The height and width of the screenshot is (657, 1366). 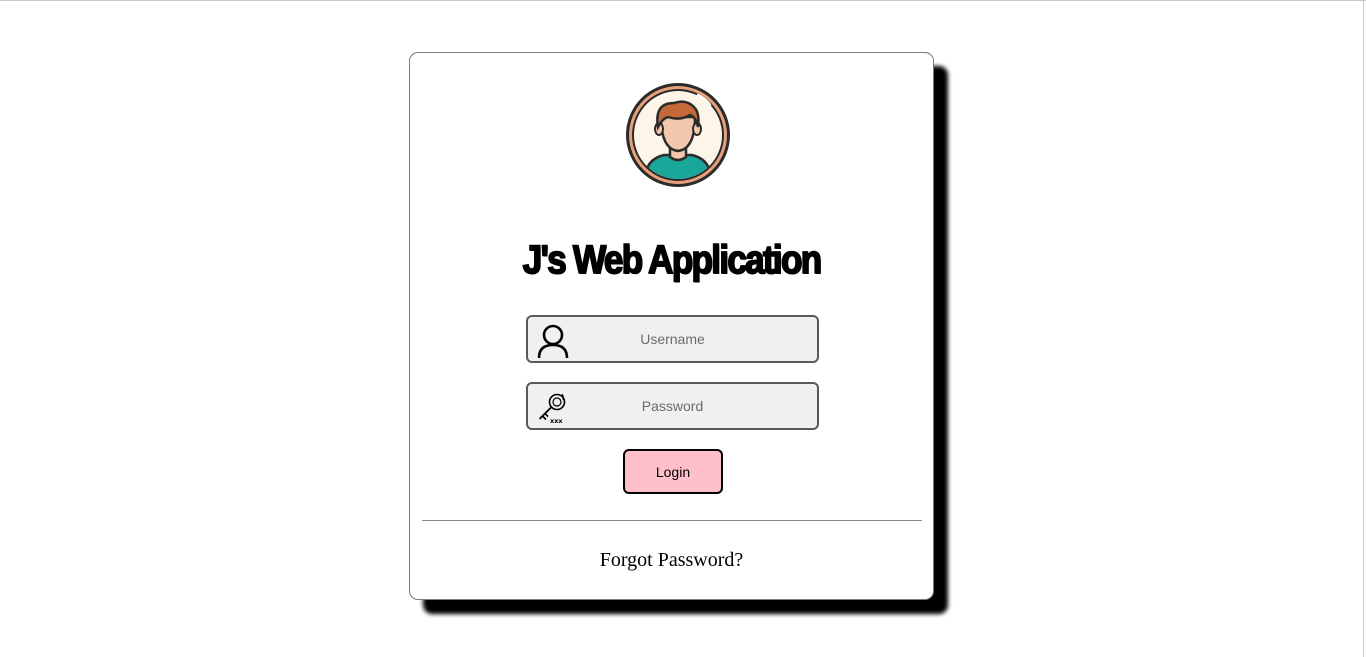 I want to click on forgot-password-link: Forgot Password?, so click(x=671, y=560).